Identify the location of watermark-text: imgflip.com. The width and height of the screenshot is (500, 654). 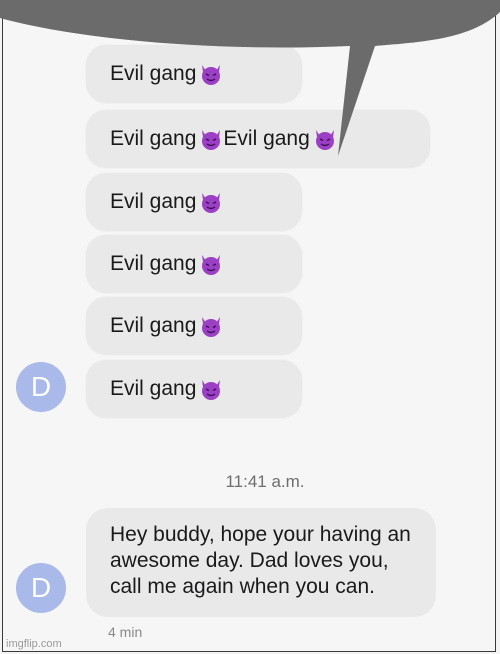
(34, 644).